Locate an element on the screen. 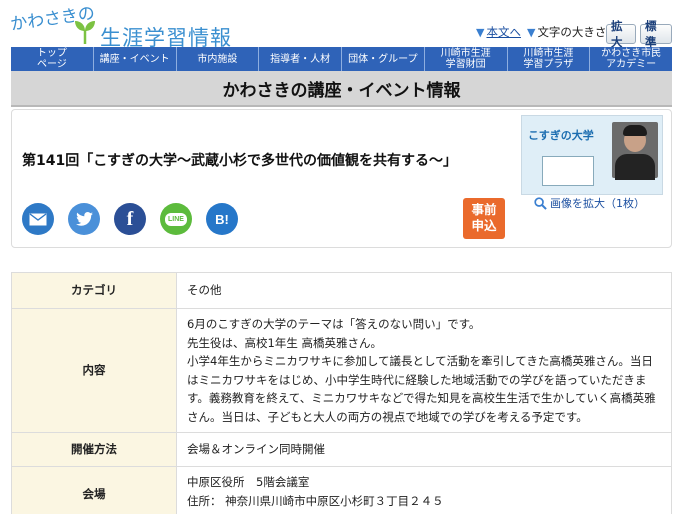 This screenshot has width=685, height=514. nav-item-plaza: 川崎市生涯 学習プラザ is located at coordinates (549, 59).